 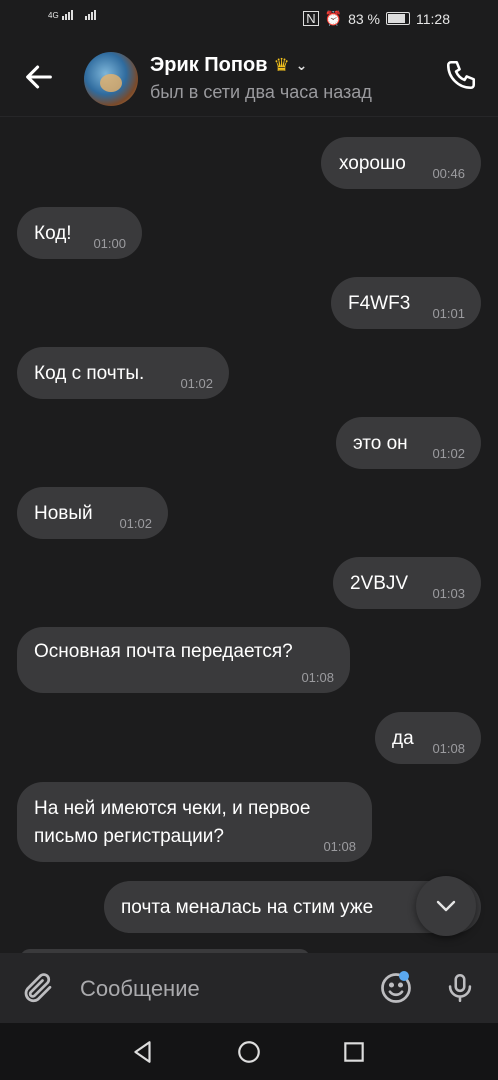 What do you see at coordinates (53, 15) in the screenshot?
I see `network-label: 4G` at bounding box center [53, 15].